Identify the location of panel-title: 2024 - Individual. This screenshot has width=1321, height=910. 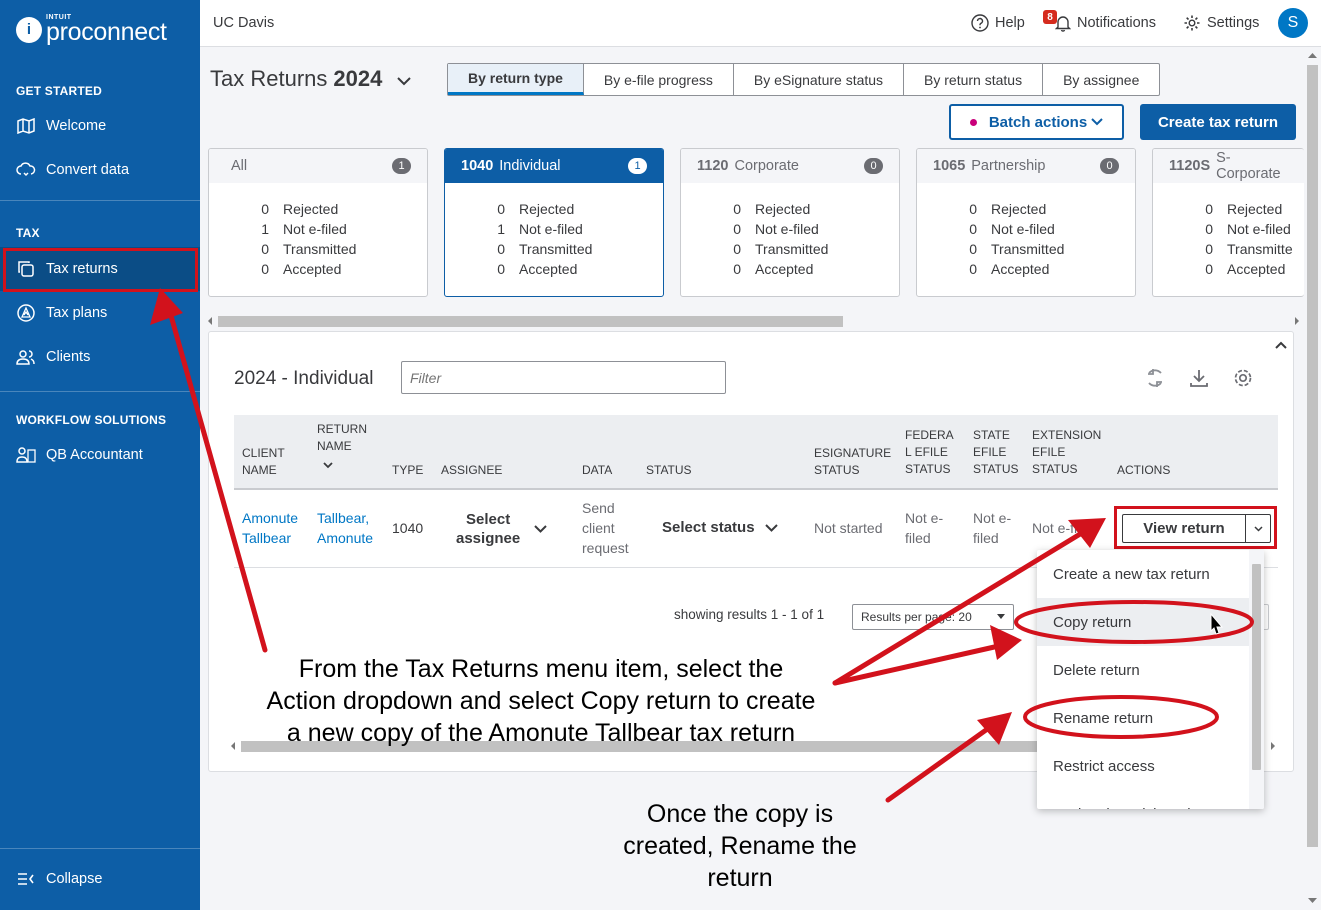
(304, 378).